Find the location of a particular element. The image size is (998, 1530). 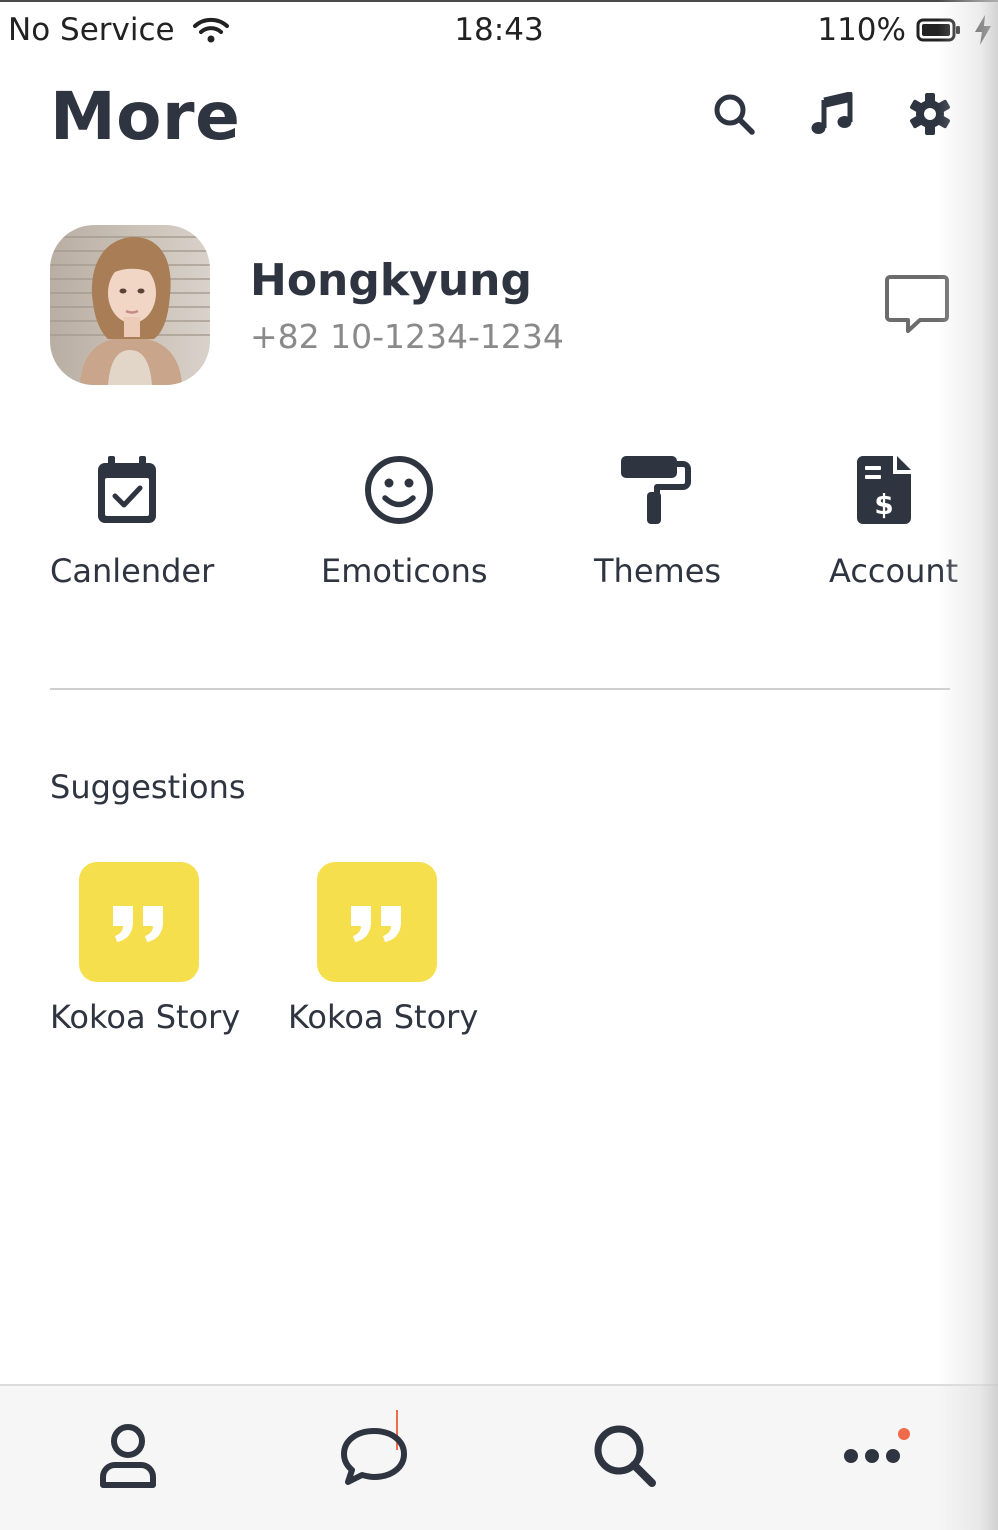

invoice-dollar-icon: $ is located at coordinates (885, 490).